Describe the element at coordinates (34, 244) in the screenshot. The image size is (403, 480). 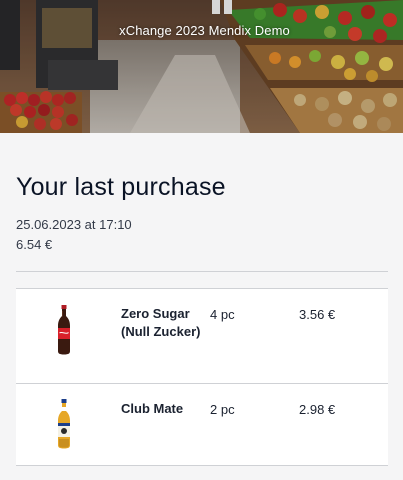
I see `purchase-total: 6.54 €` at that location.